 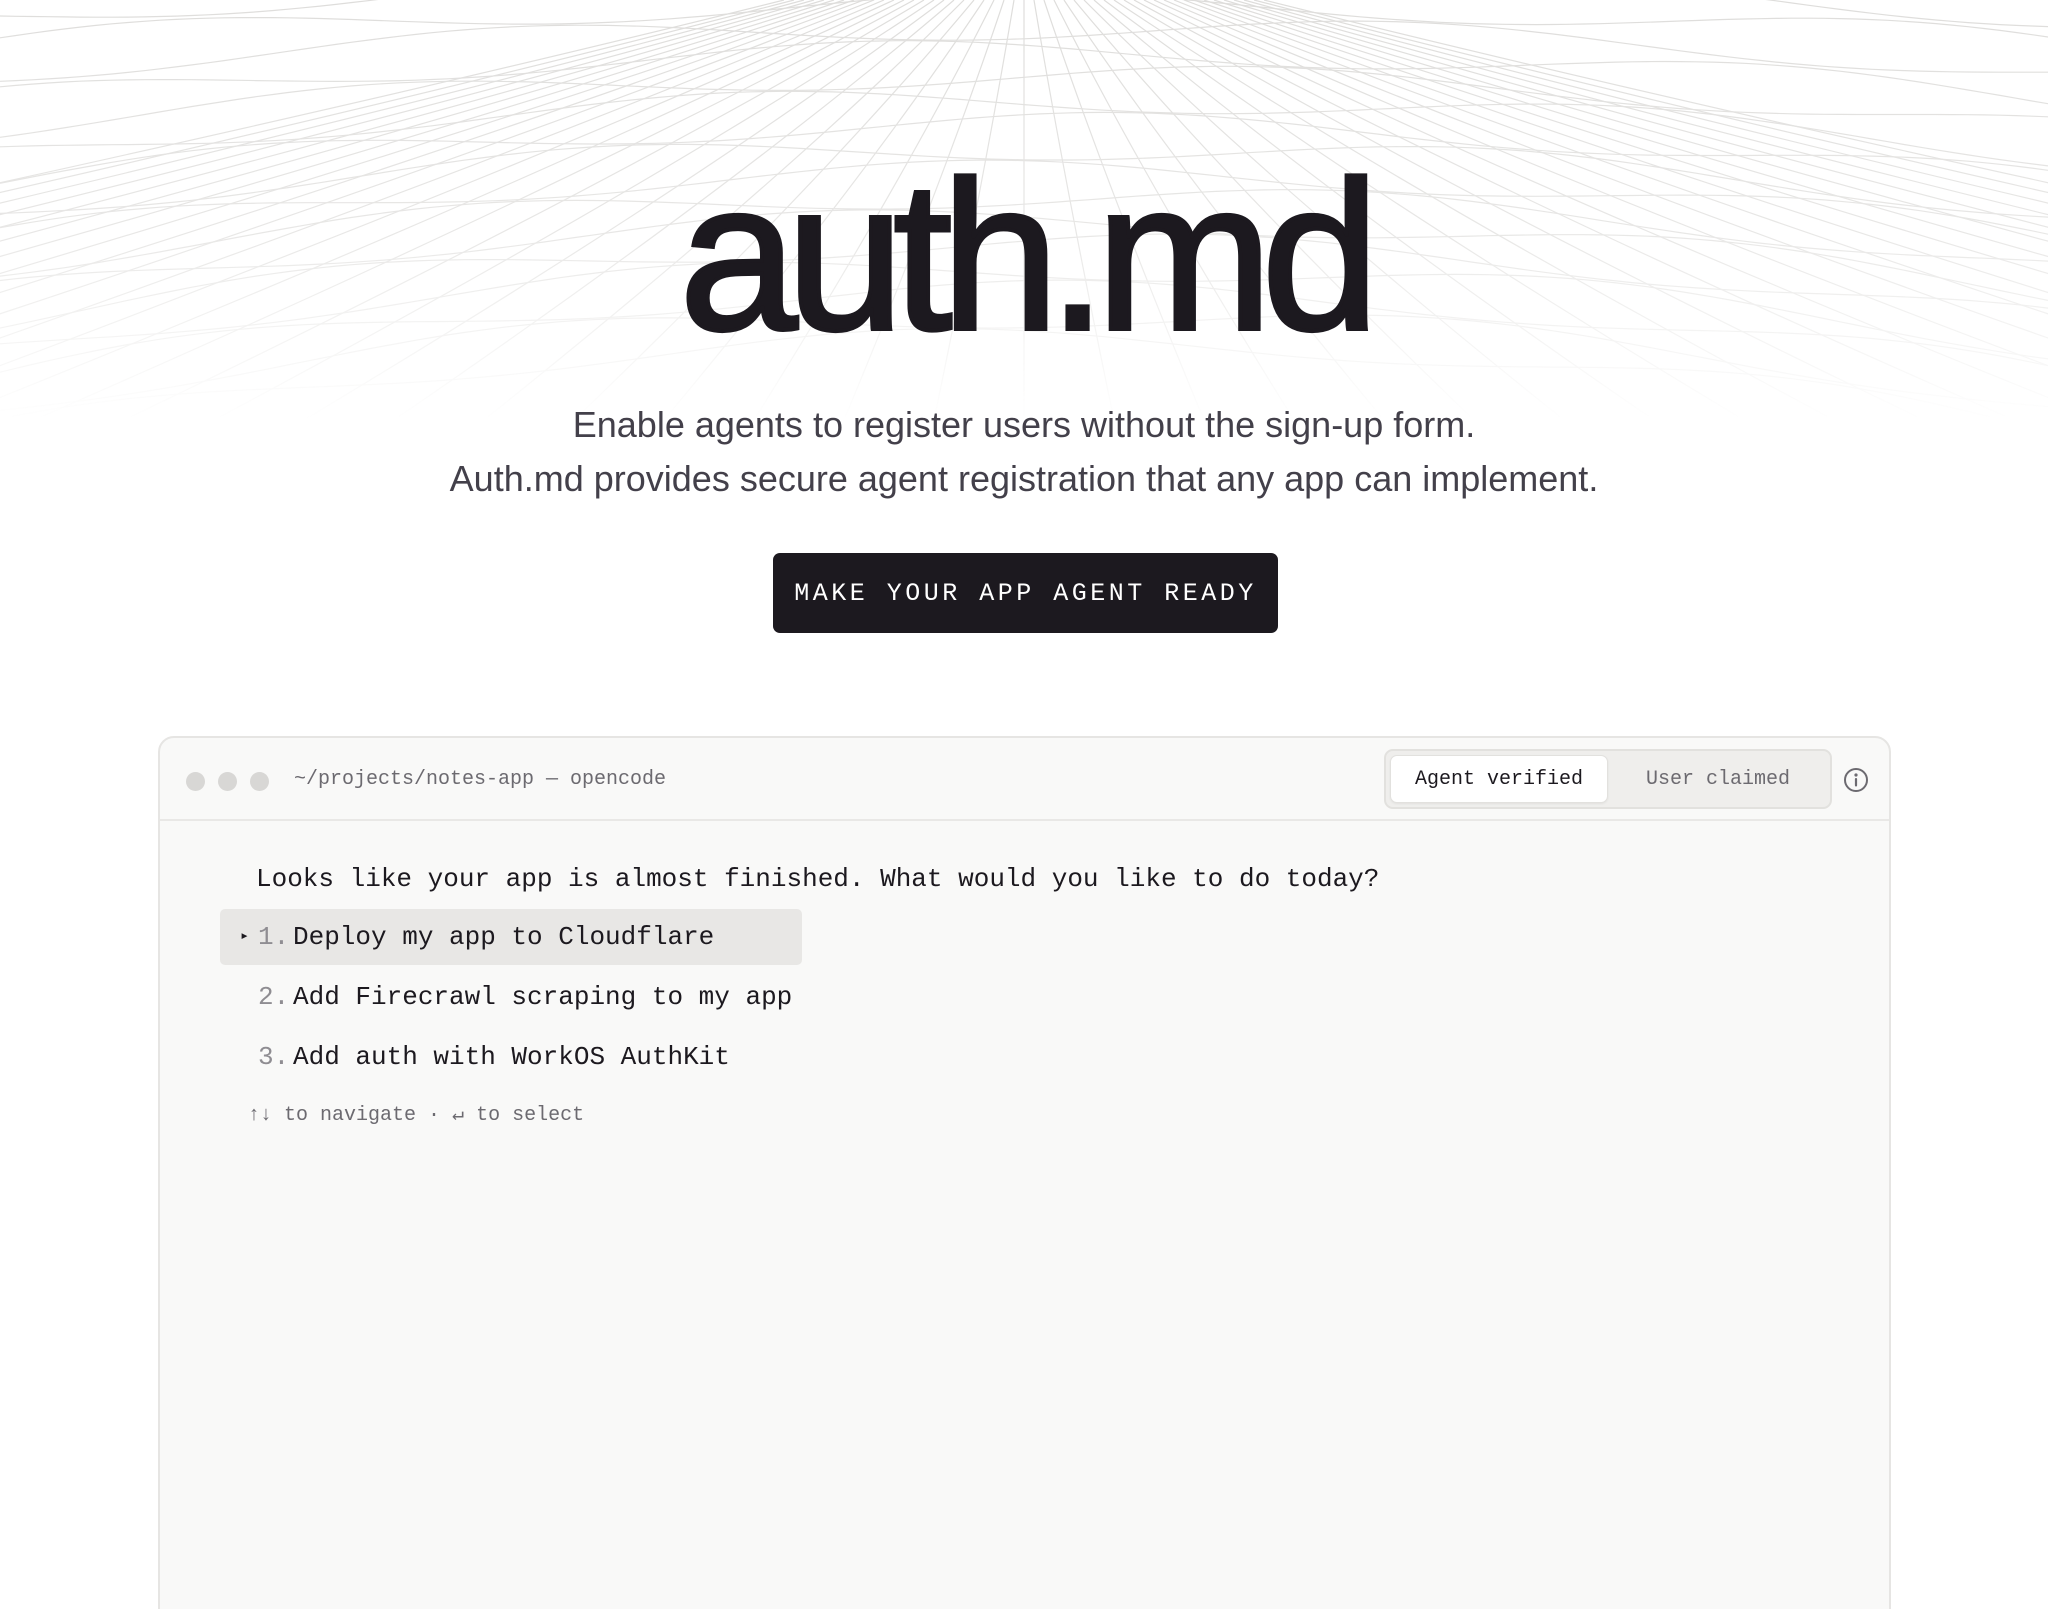 What do you see at coordinates (416, 1115) in the screenshot?
I see `keyboard-hint: ↑↓ to navigate · ↵ to select` at bounding box center [416, 1115].